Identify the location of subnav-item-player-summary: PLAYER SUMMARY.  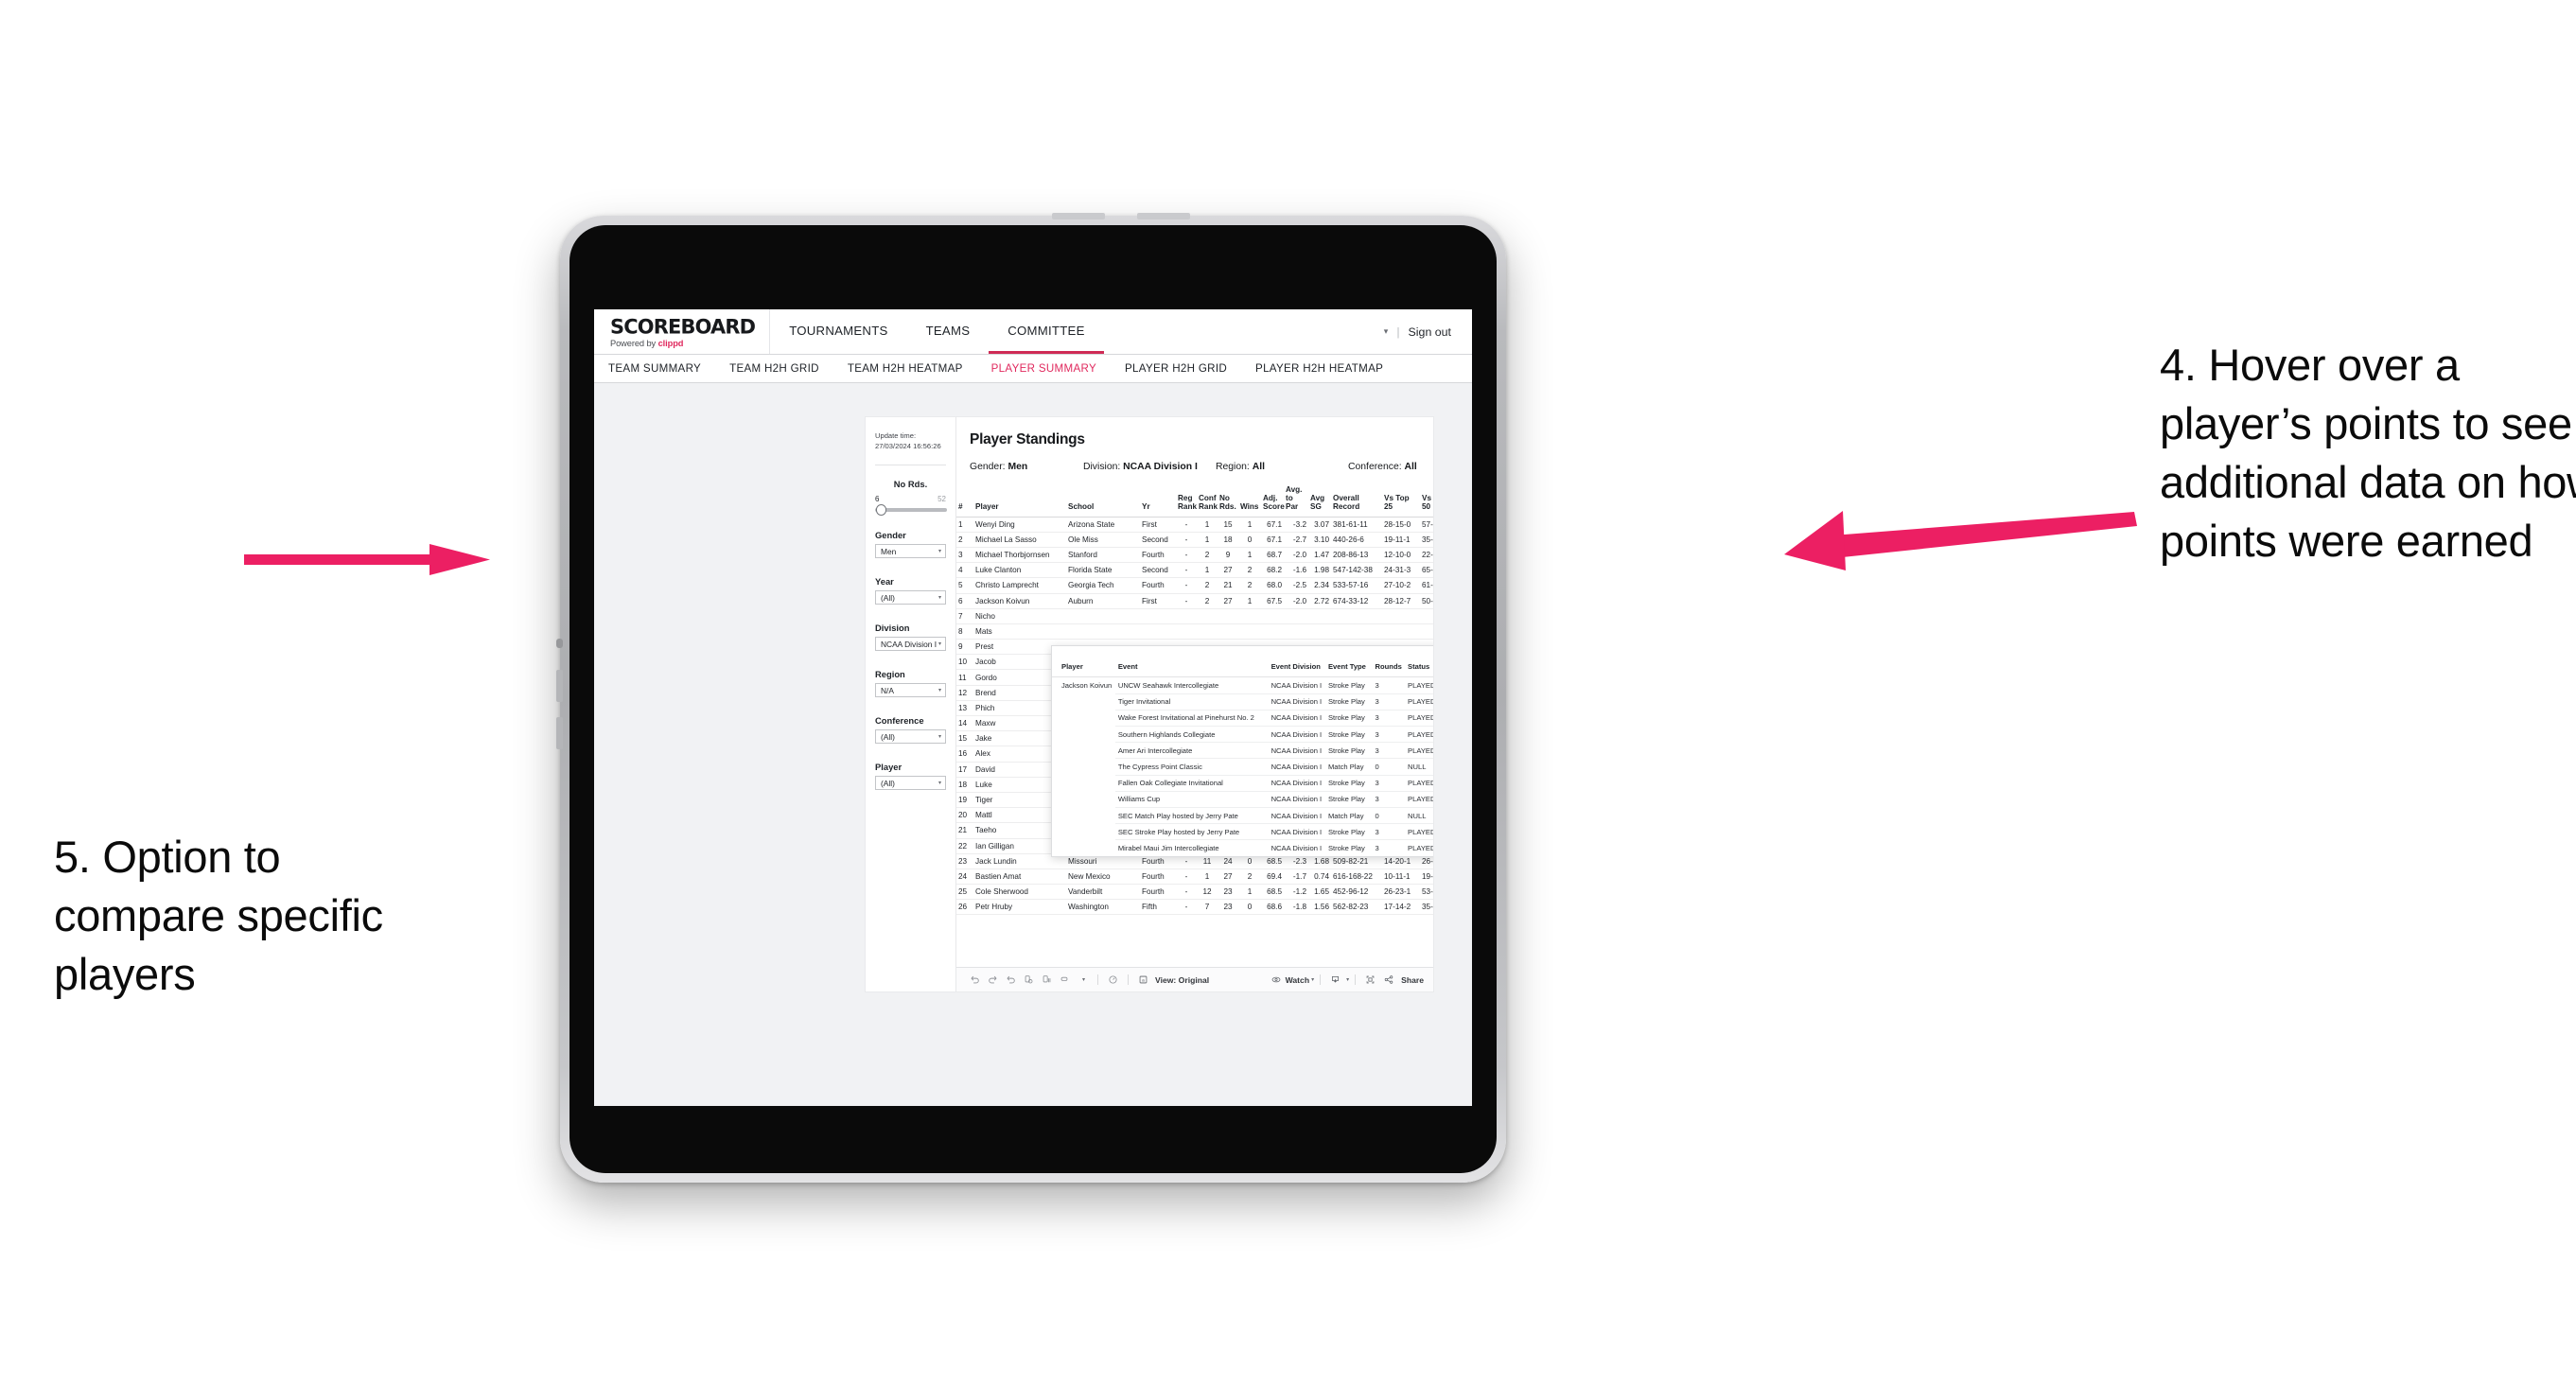
(1044, 368).